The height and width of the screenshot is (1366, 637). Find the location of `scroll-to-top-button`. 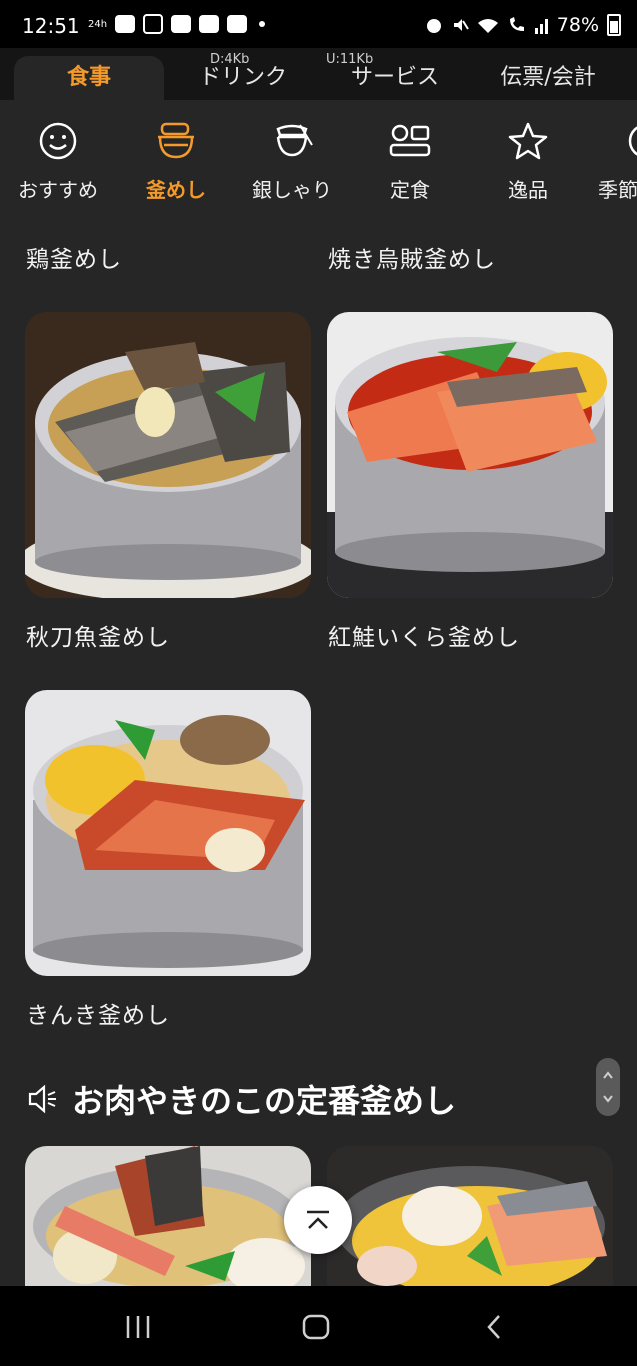

scroll-to-top-button is located at coordinates (318, 1220).